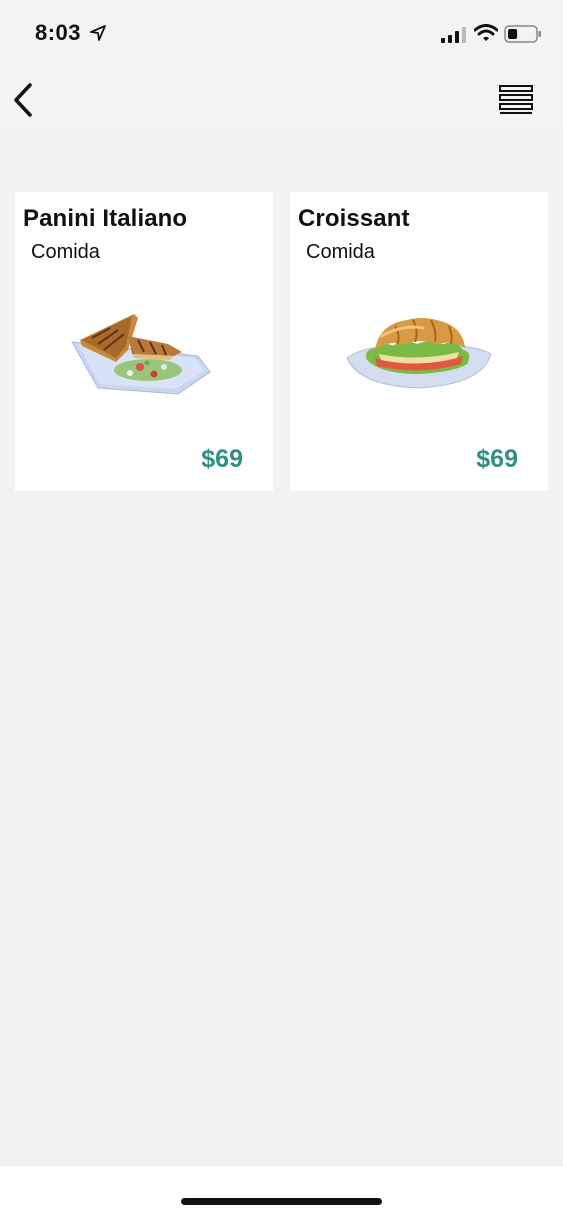  I want to click on status-bar: 8:03, so click(281, 33).